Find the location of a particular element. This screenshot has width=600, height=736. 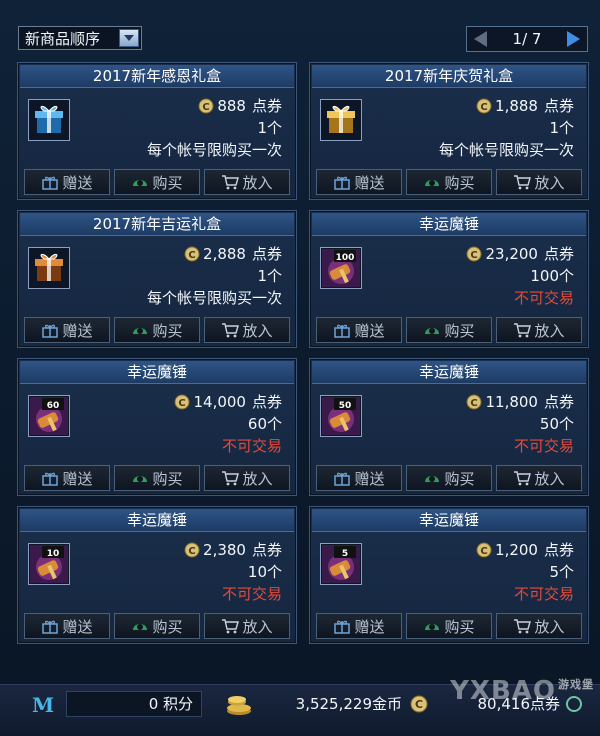

watermark-text: YXBAO is located at coordinates (503, 691).